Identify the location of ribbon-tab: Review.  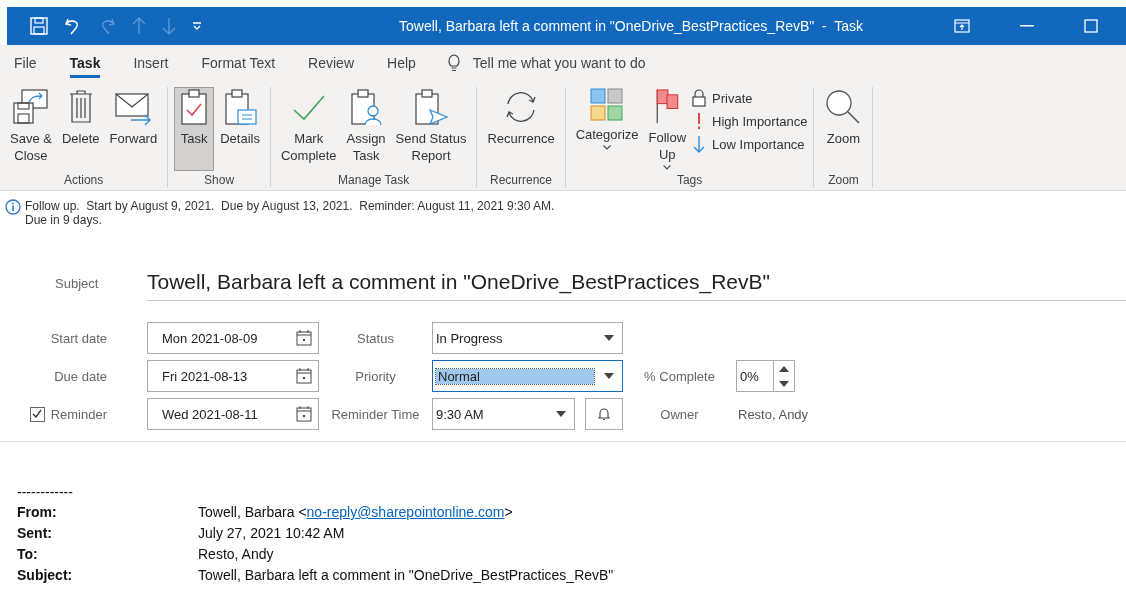
(331, 63).